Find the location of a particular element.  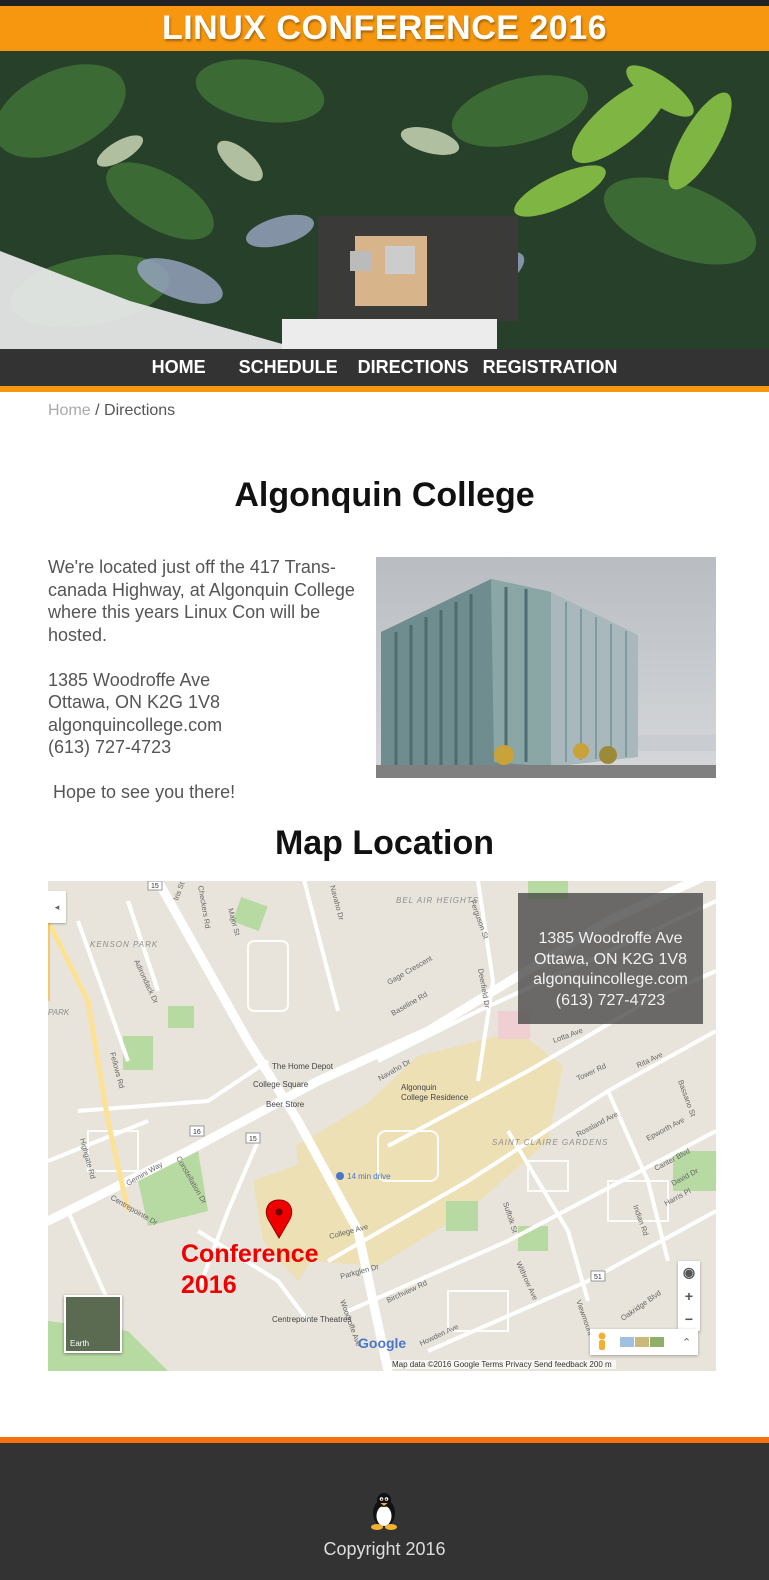

expand-layers-icon: ⌃ is located at coordinates (686, 1343).